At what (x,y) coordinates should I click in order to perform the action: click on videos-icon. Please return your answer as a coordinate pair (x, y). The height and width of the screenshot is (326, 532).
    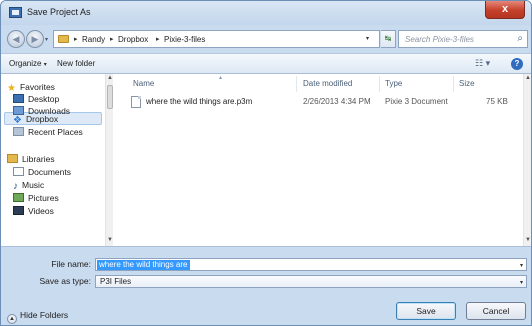
    Looking at the image, I should click on (18, 210).